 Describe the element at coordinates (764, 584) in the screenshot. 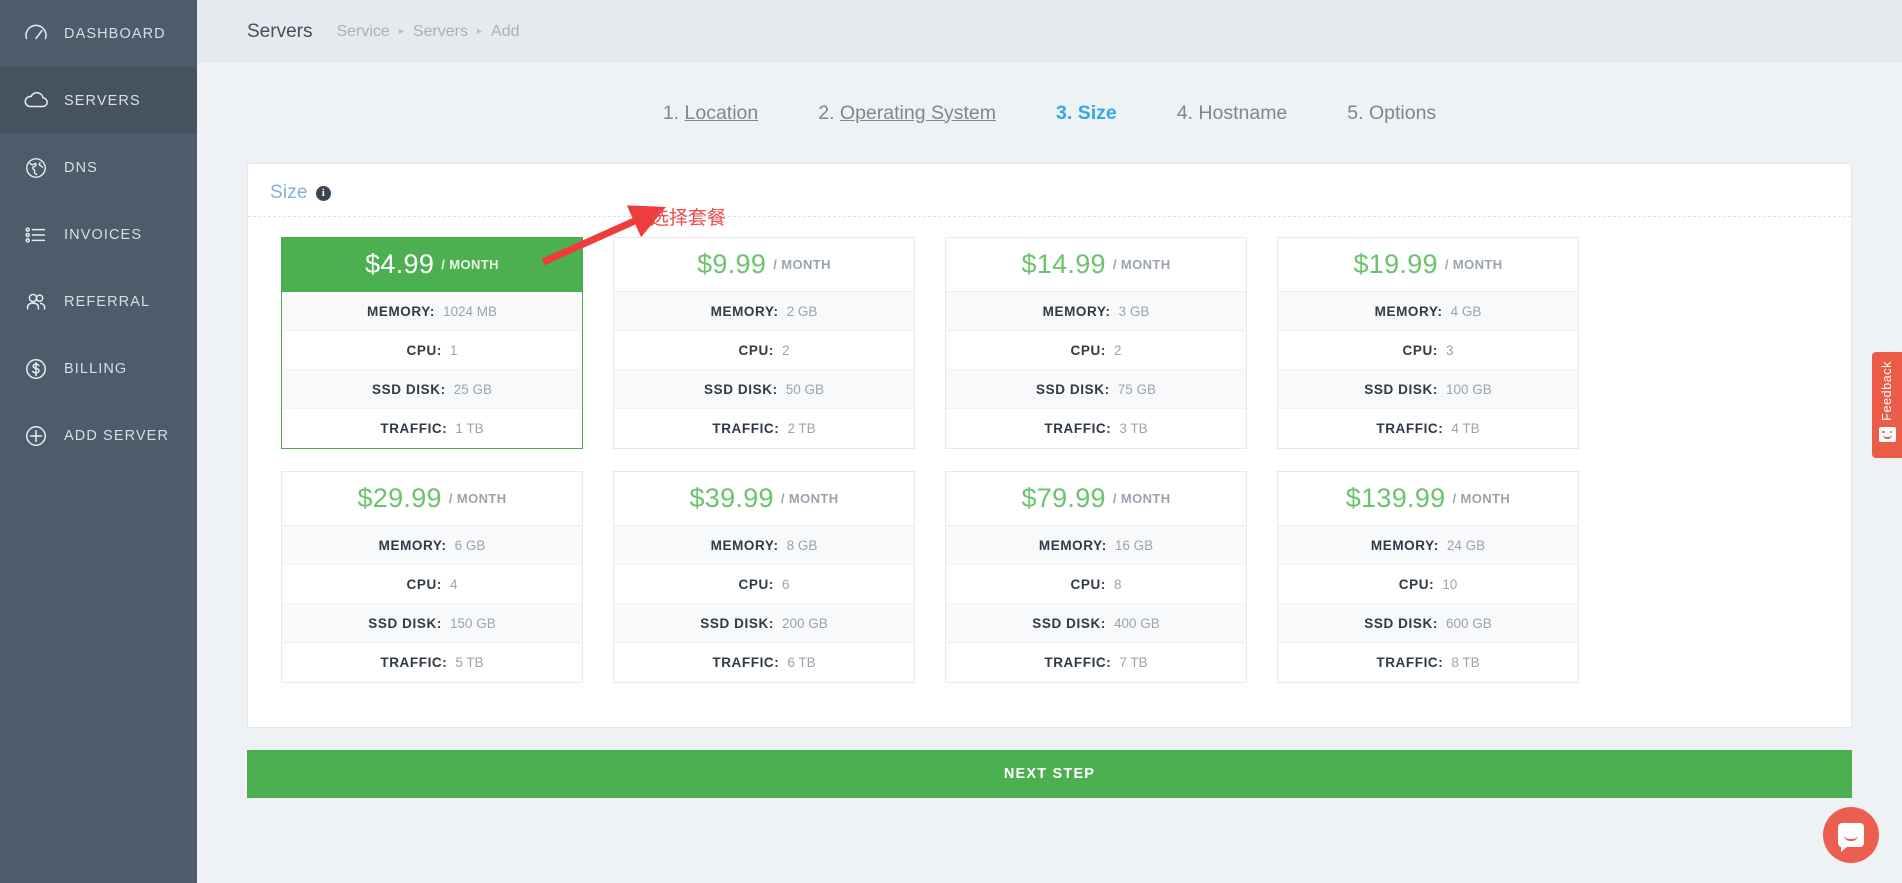

I see `plan-spec-cpu: CPU: 6` at that location.